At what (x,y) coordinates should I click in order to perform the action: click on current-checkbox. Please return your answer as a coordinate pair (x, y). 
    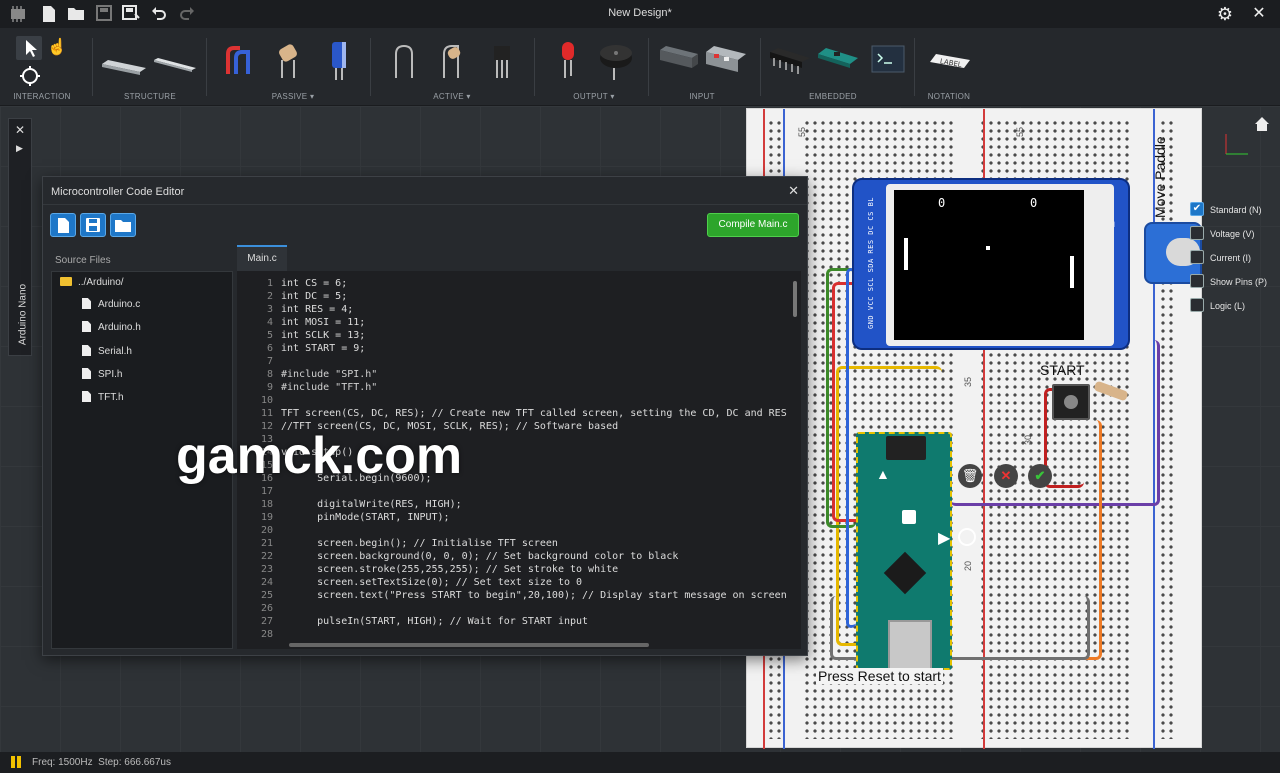
    Looking at the image, I should click on (1197, 257).